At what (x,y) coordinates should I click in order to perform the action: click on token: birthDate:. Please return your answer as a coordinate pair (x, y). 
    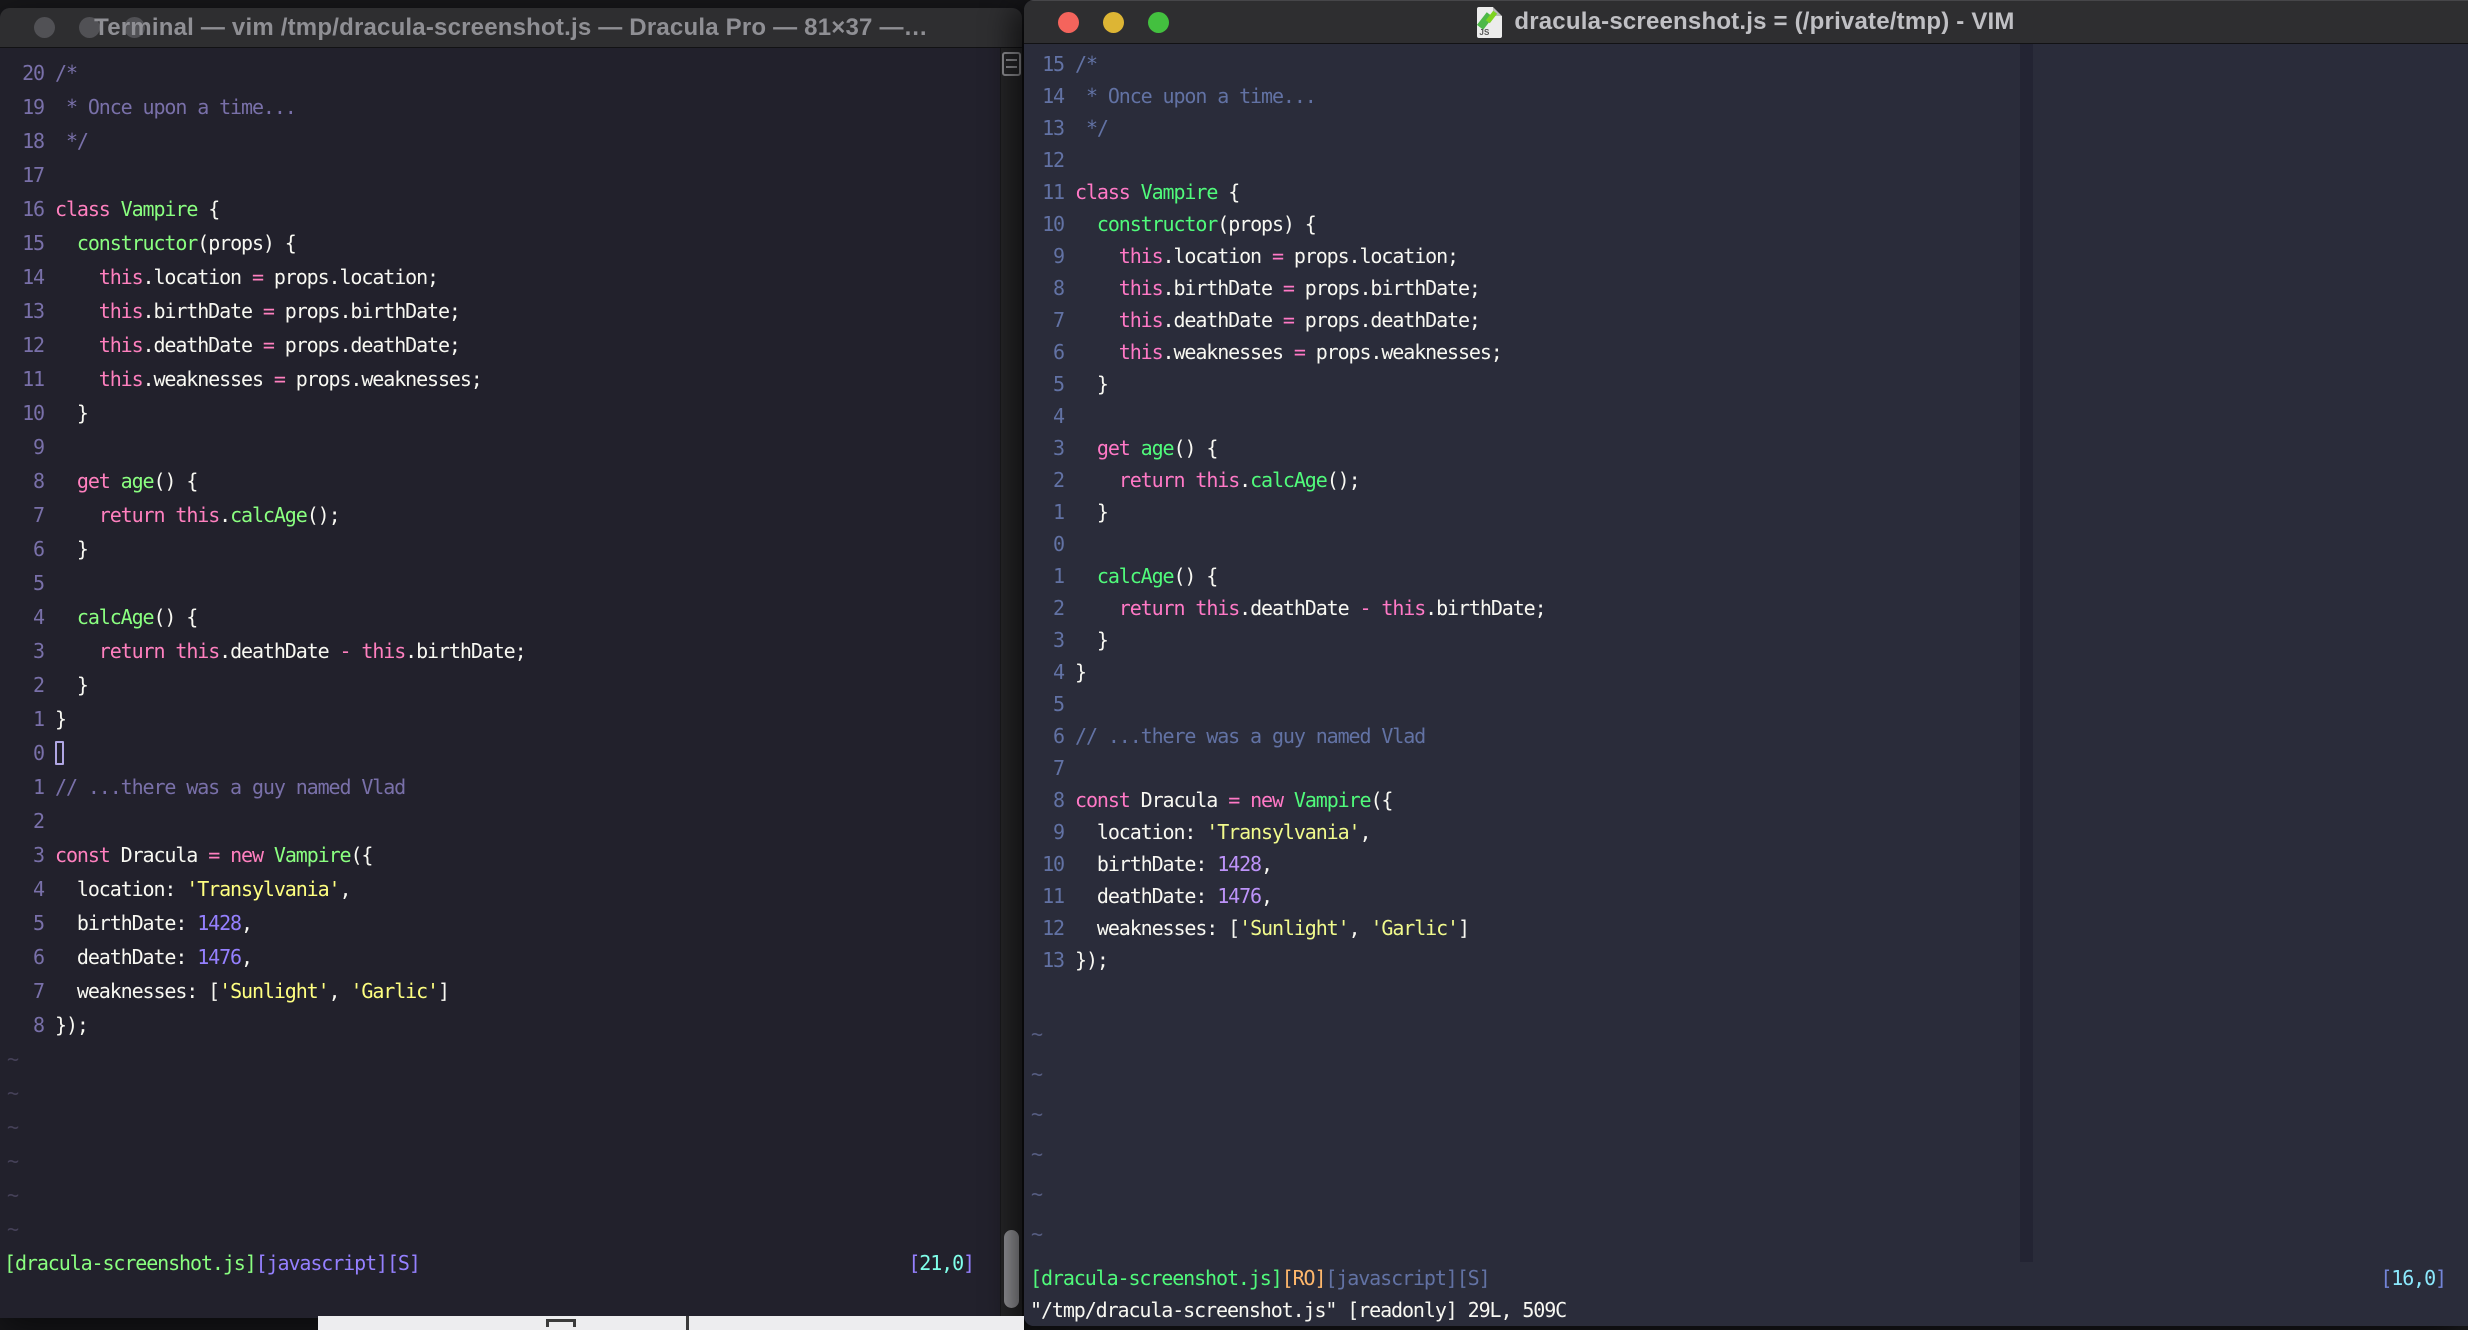
    Looking at the image, I should click on (1146, 864).